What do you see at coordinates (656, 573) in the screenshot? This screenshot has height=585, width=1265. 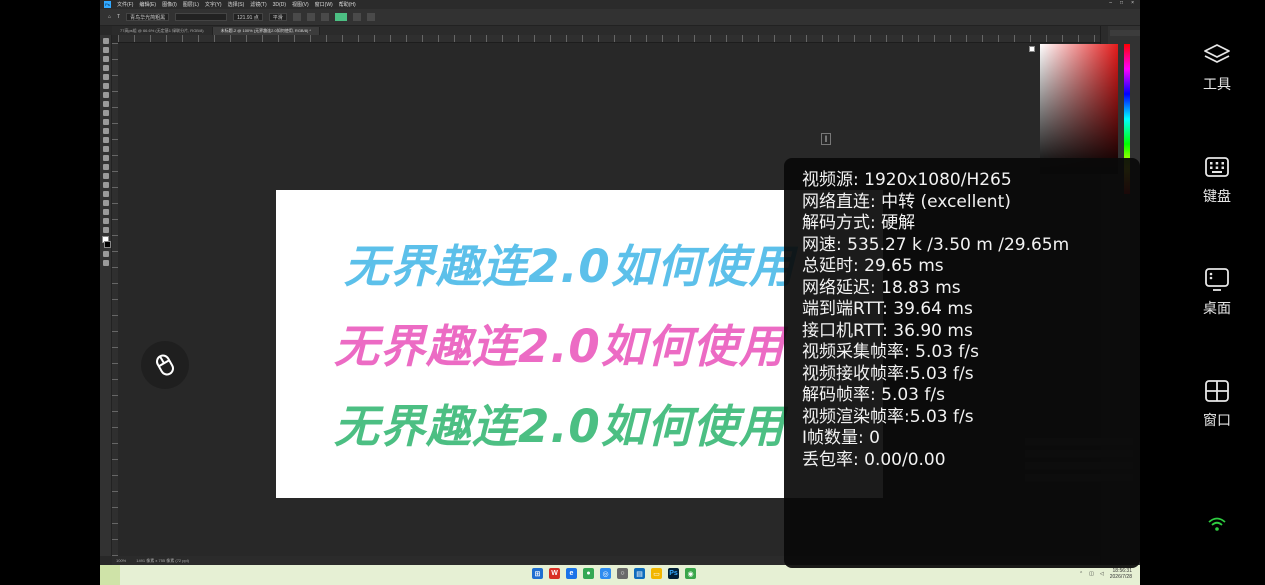 I see `file-explorer-icon: ▭` at bounding box center [656, 573].